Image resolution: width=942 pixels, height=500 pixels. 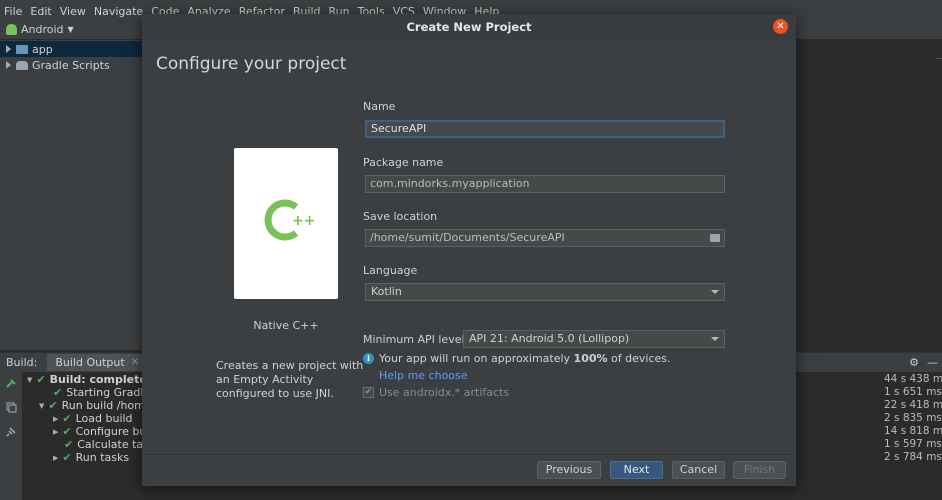 I want to click on editor-area, so click(x=869, y=195).